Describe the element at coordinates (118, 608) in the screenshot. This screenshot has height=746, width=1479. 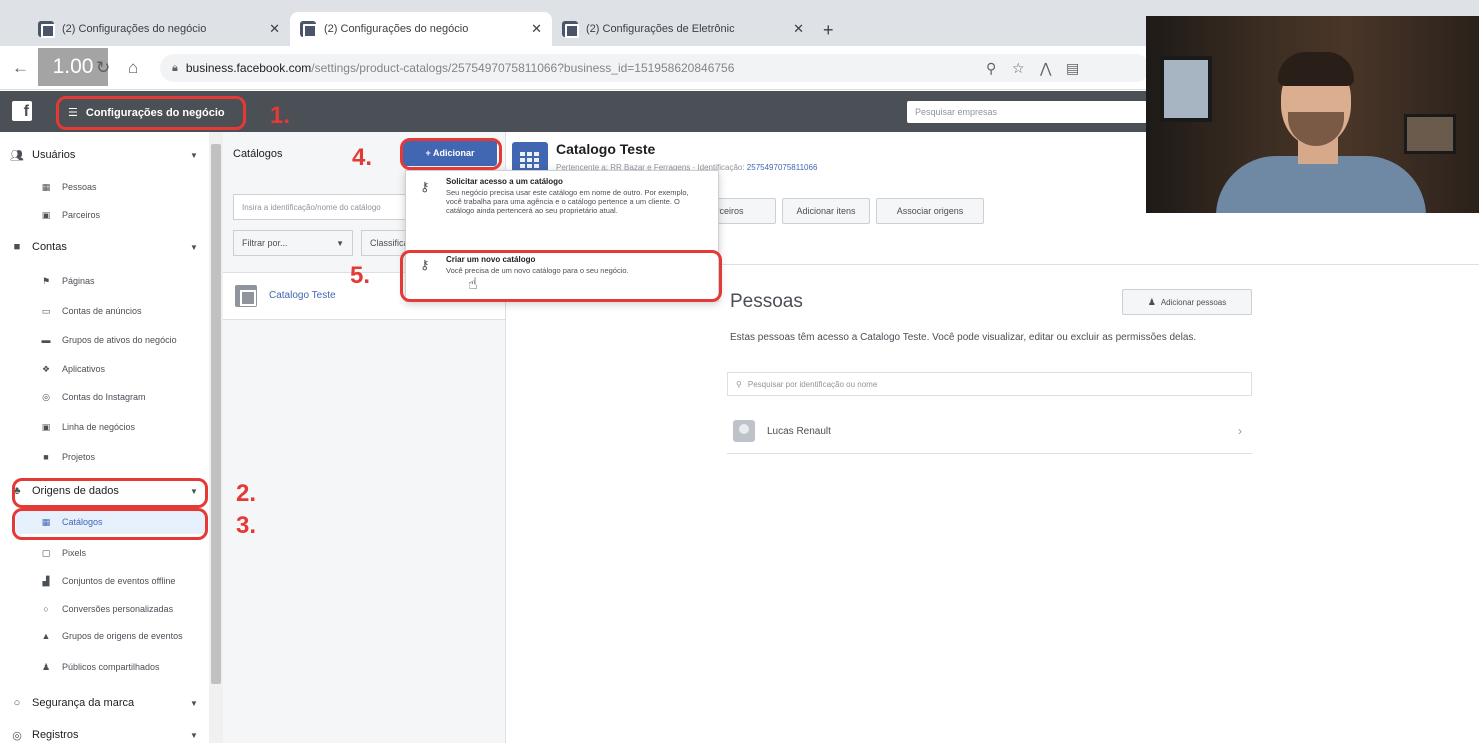
I see `sidebar-item-label: Conversões personalizadas` at that location.